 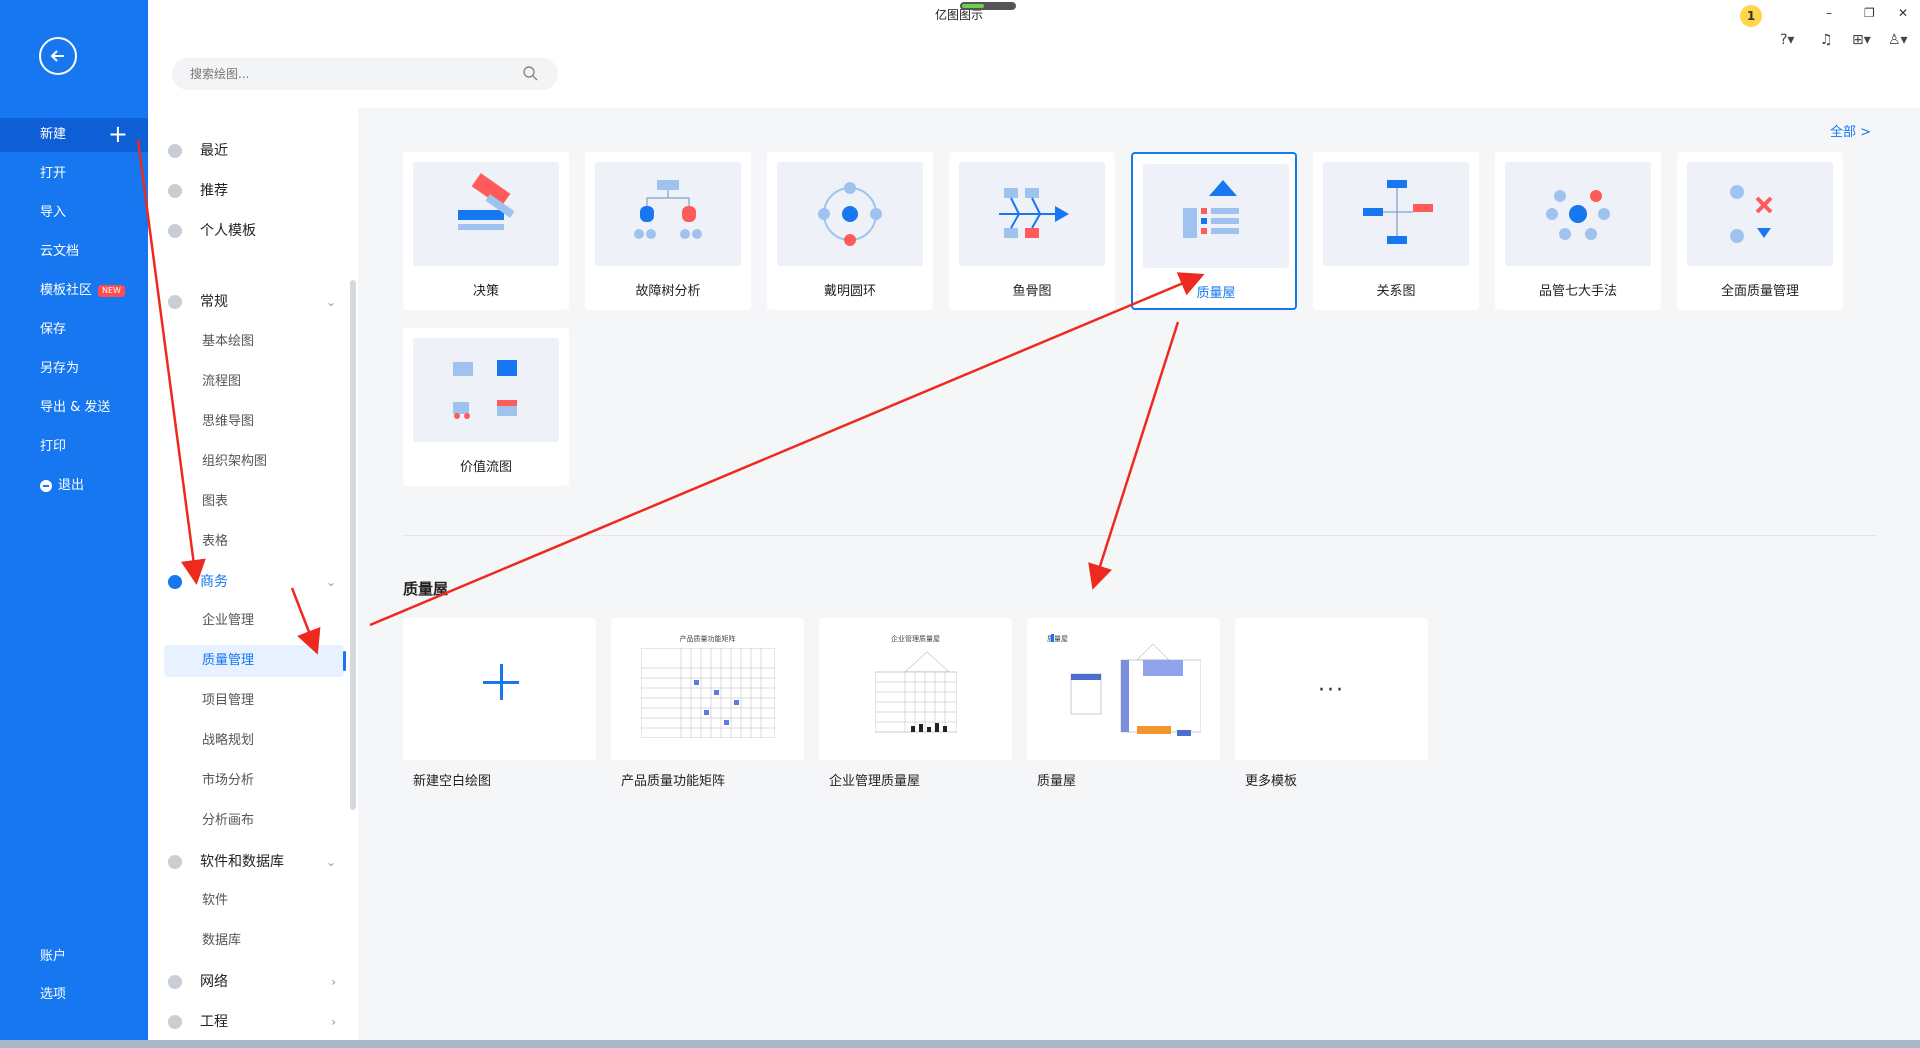 I want to click on type-card-fishbone: 鱼骨图, so click(x=1032, y=231).